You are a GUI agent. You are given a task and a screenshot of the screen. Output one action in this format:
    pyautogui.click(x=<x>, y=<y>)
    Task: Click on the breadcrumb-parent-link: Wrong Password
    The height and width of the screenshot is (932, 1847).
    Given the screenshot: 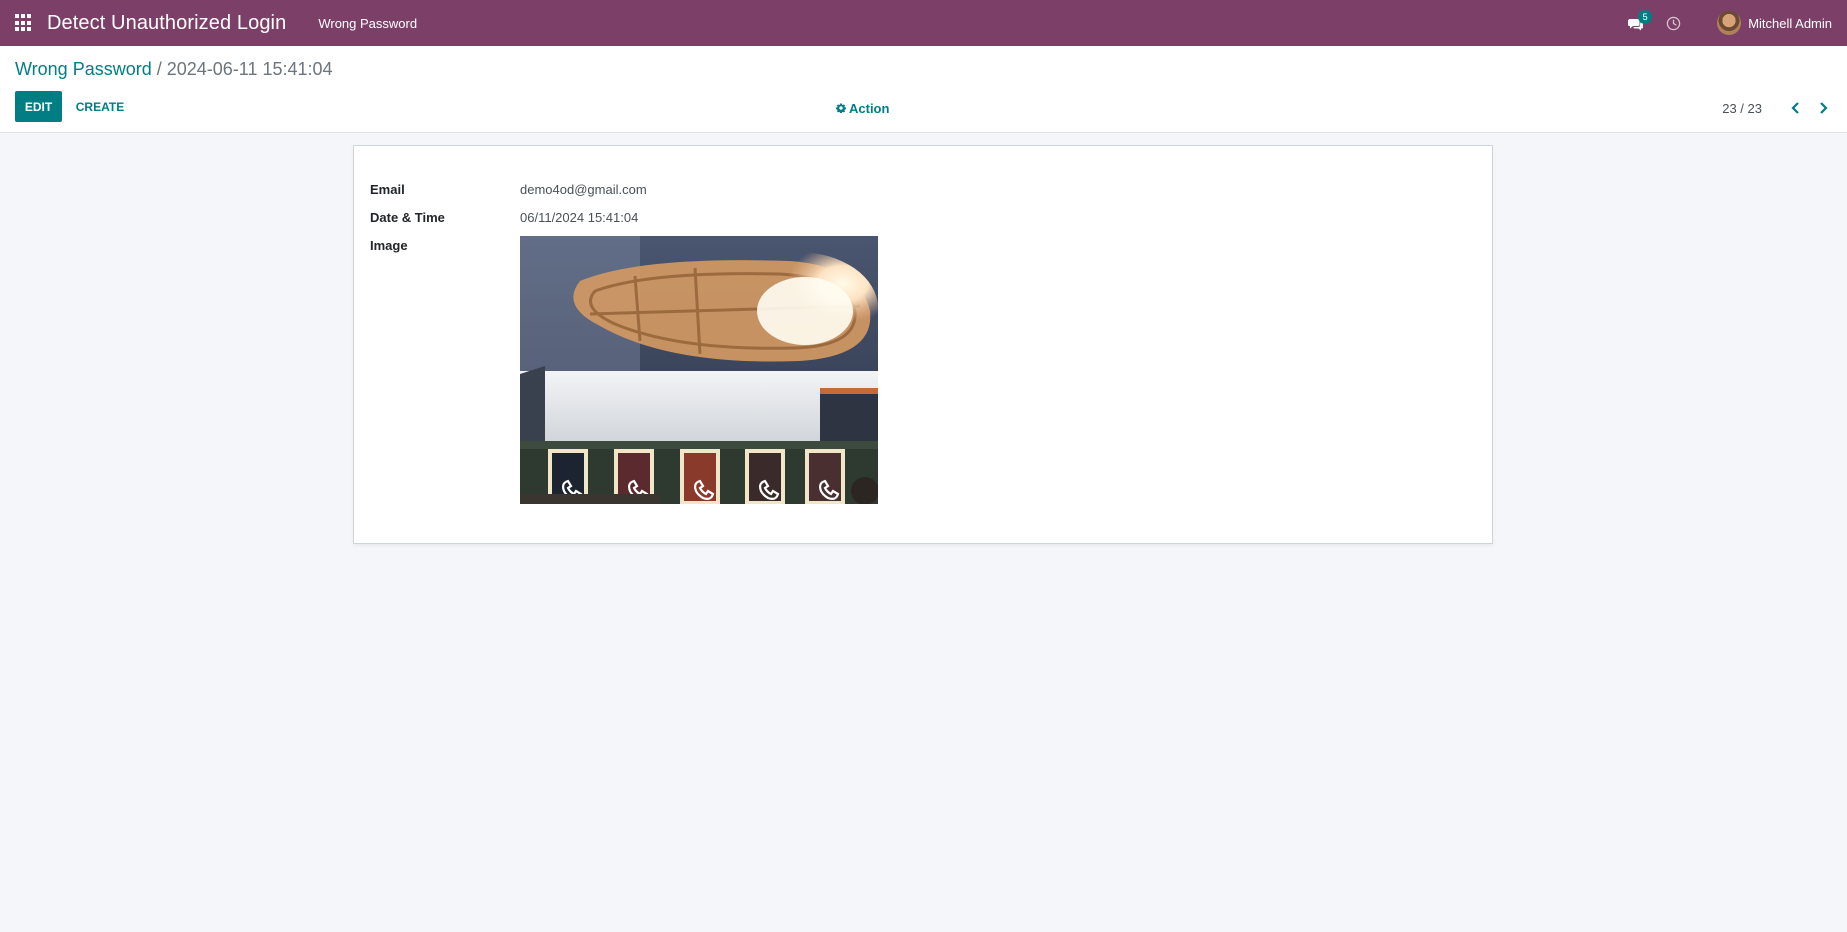 What is the action you would take?
    pyautogui.click(x=83, y=69)
    